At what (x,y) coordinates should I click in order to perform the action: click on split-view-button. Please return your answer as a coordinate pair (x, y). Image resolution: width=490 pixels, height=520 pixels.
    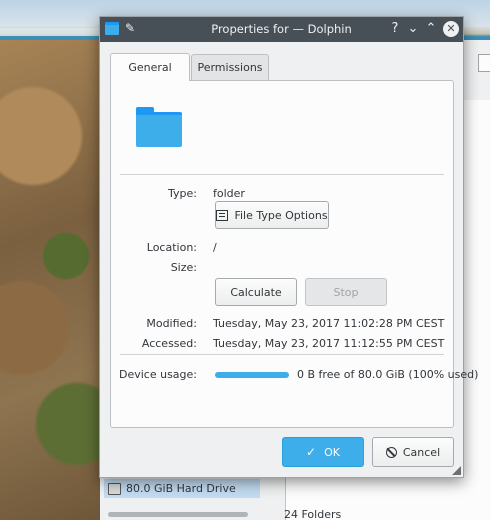
    Looking at the image, I should click on (484, 63).